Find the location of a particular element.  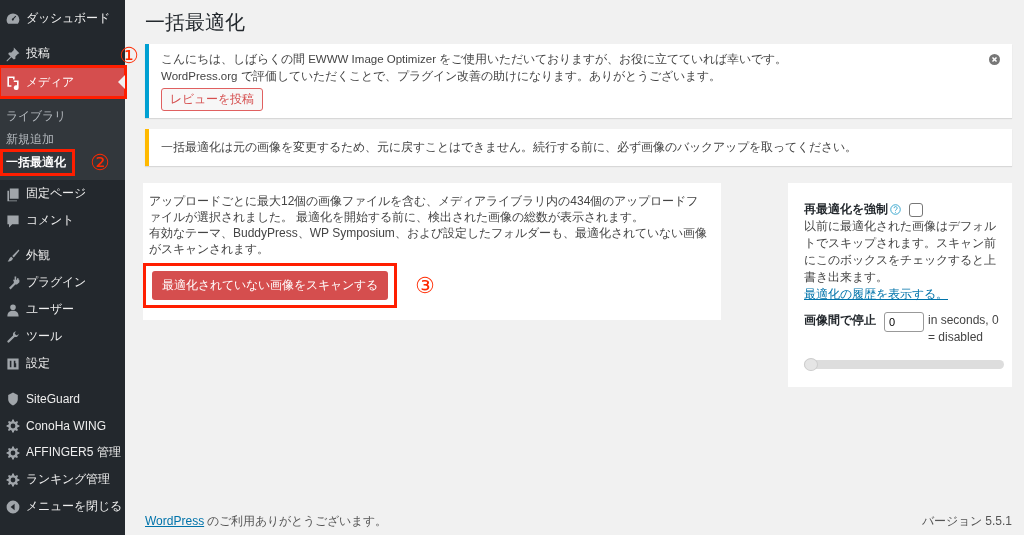

collapse-icon is located at coordinates (13, 506).